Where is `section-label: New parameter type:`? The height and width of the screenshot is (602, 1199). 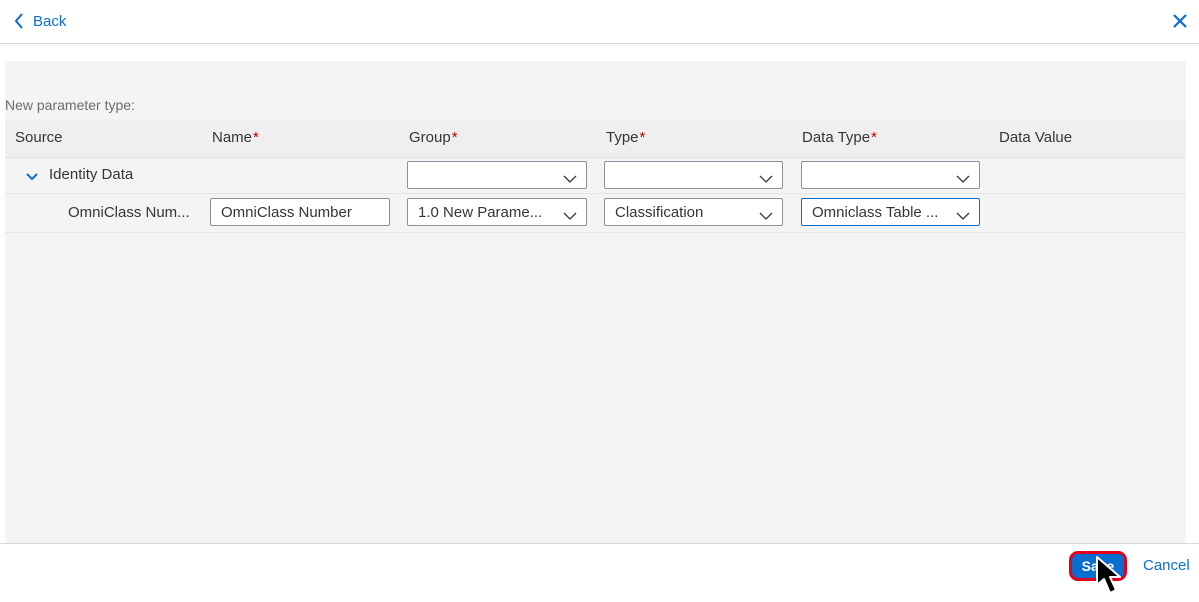
section-label: New parameter type: is located at coordinates (70, 105).